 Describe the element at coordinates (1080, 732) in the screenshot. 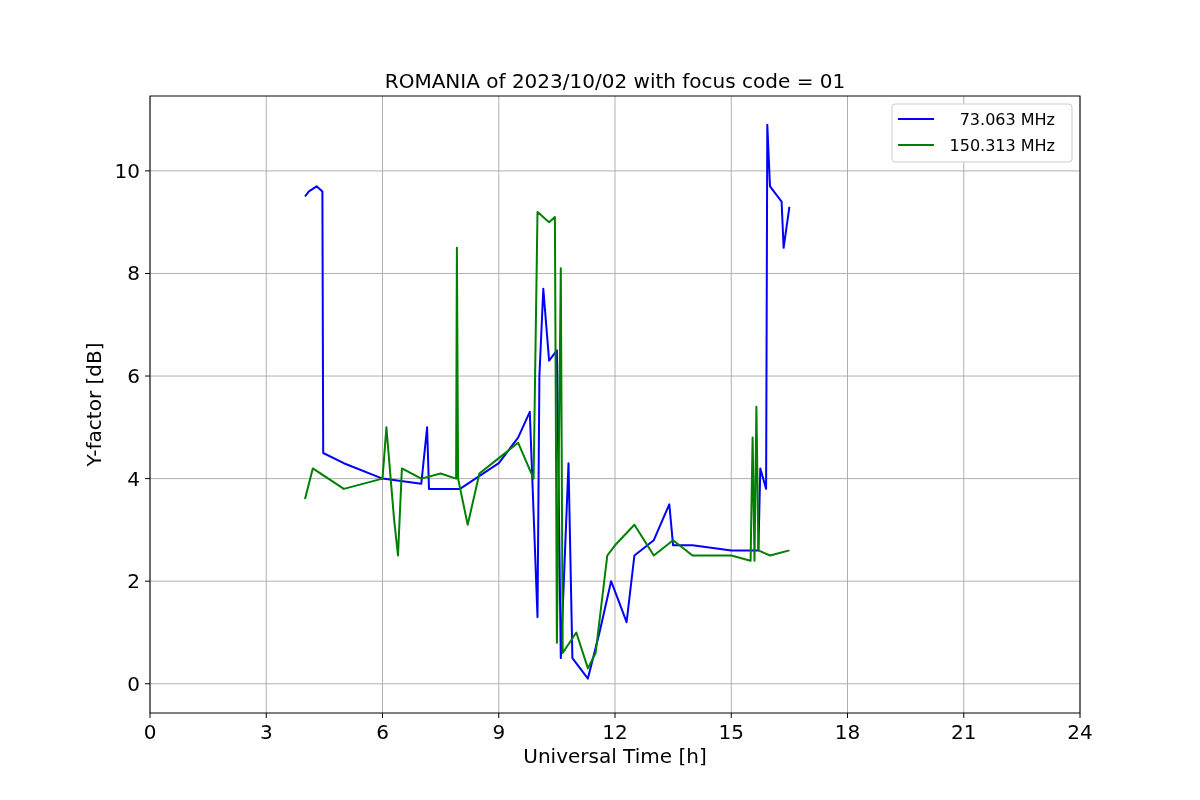

I see `tick-label: 24` at that location.